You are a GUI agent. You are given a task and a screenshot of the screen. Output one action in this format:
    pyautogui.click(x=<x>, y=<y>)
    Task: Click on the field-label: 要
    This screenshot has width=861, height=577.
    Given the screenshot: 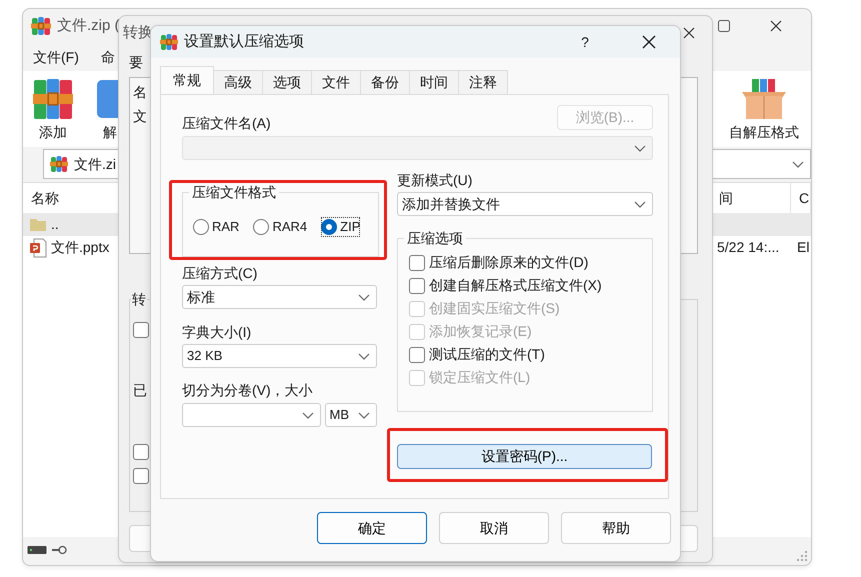 What is the action you would take?
    pyautogui.click(x=136, y=62)
    